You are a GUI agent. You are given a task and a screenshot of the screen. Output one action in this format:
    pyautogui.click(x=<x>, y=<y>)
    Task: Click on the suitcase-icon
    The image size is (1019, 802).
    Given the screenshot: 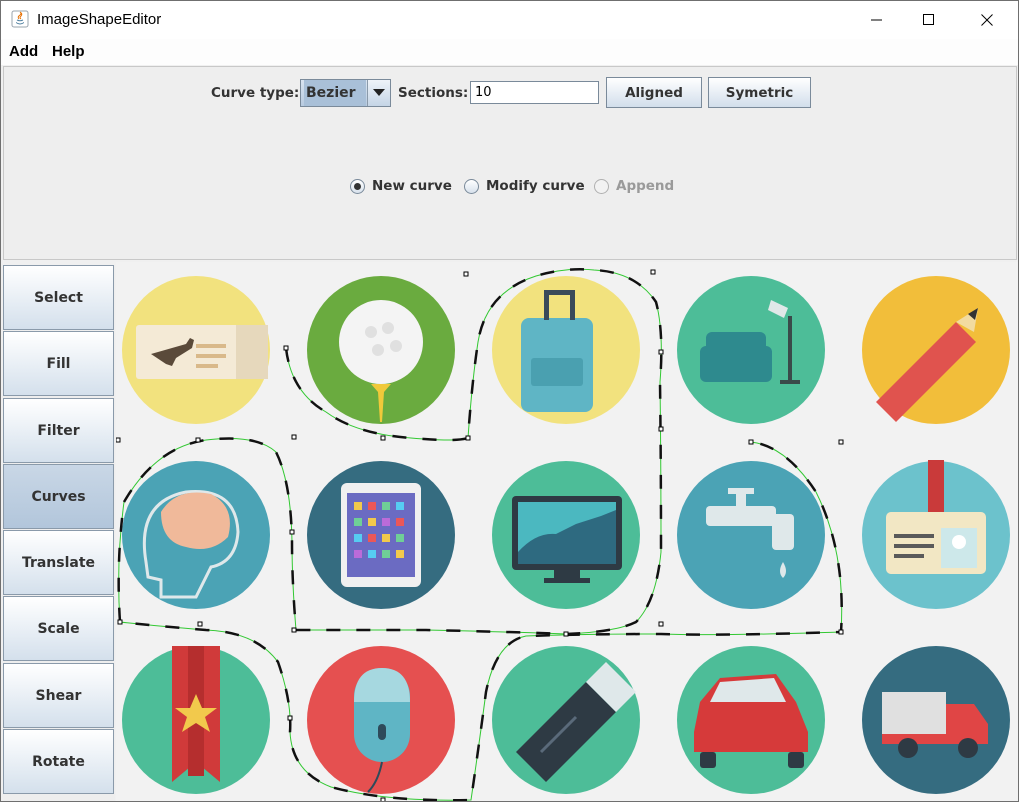 What is the action you would take?
    pyautogui.click(x=566, y=350)
    